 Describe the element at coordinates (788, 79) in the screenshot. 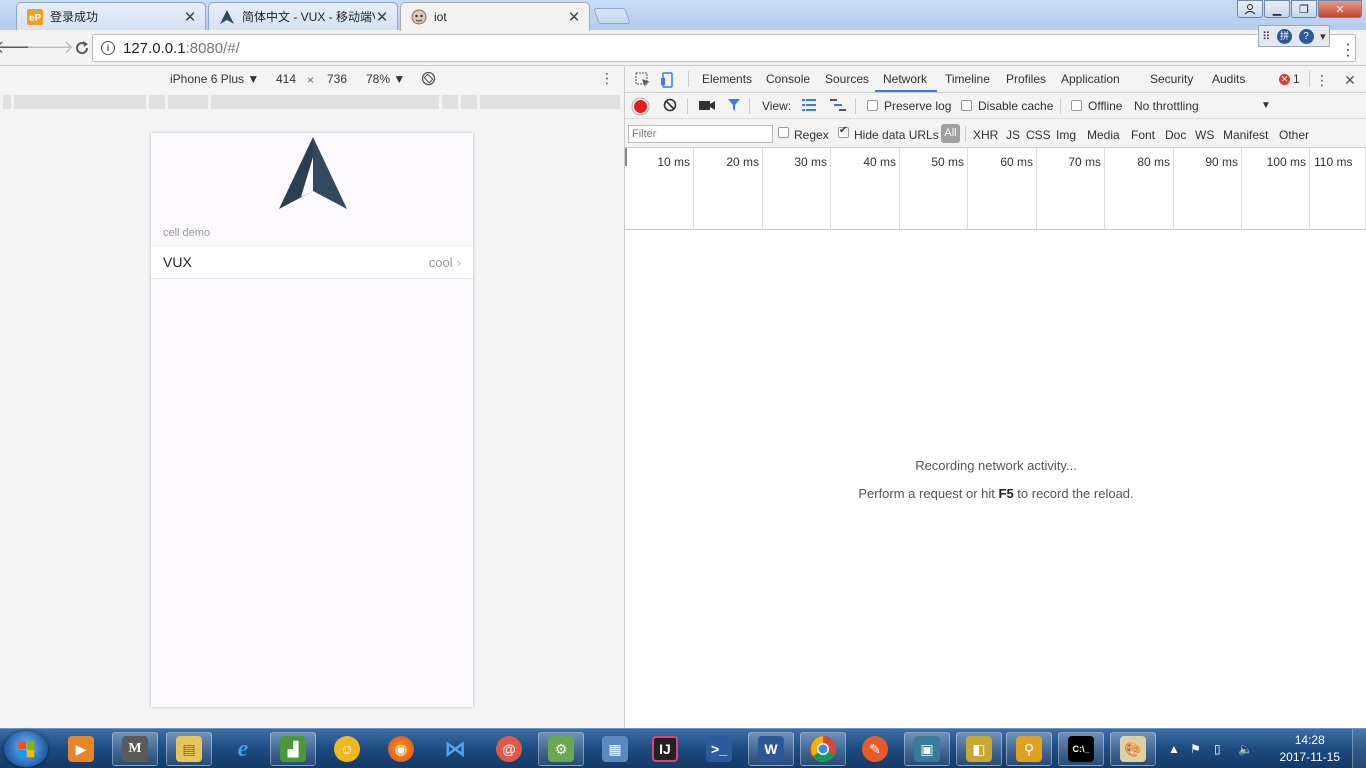

I see `tab-console: Console` at that location.